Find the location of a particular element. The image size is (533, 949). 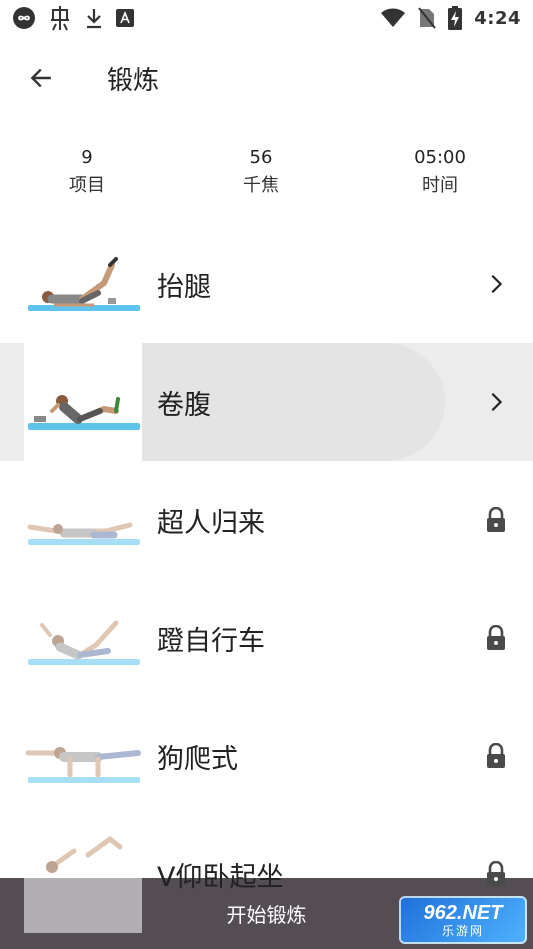

exercise-row-bicycle-crunch: 蹬自行车 is located at coordinates (266, 638).